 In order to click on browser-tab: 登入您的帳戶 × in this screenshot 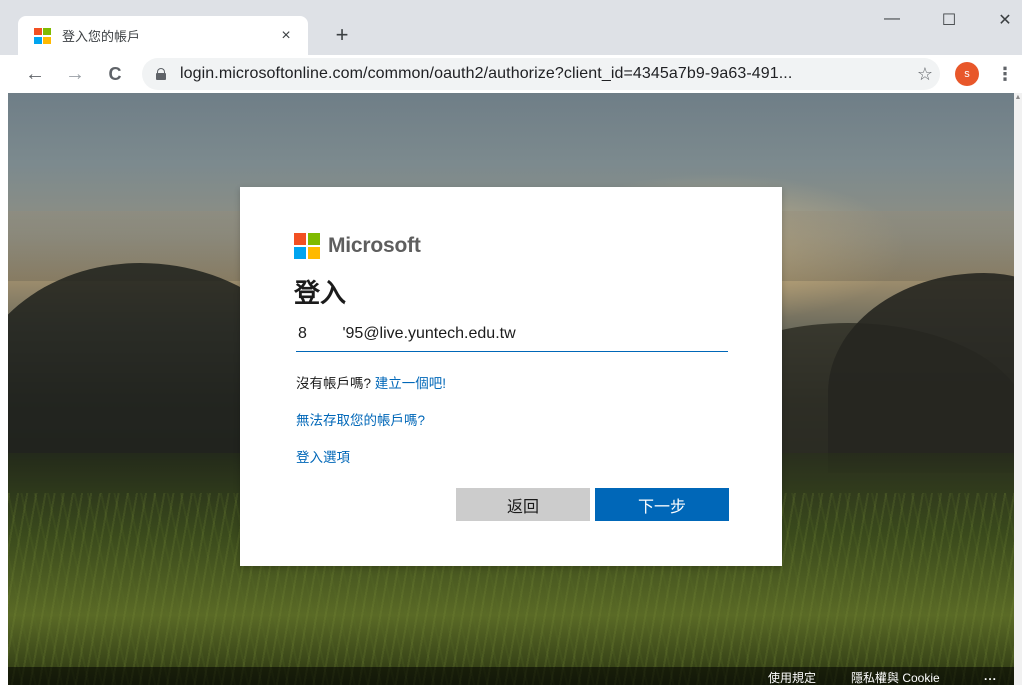, I will do `click(163, 35)`.